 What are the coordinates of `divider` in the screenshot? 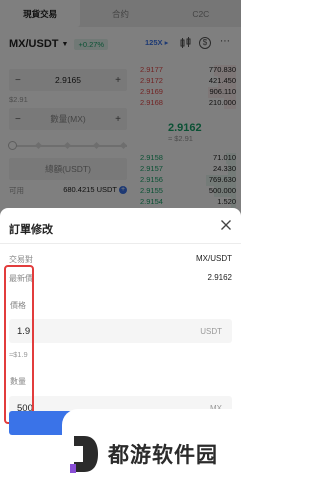 It's located at (120, 243).